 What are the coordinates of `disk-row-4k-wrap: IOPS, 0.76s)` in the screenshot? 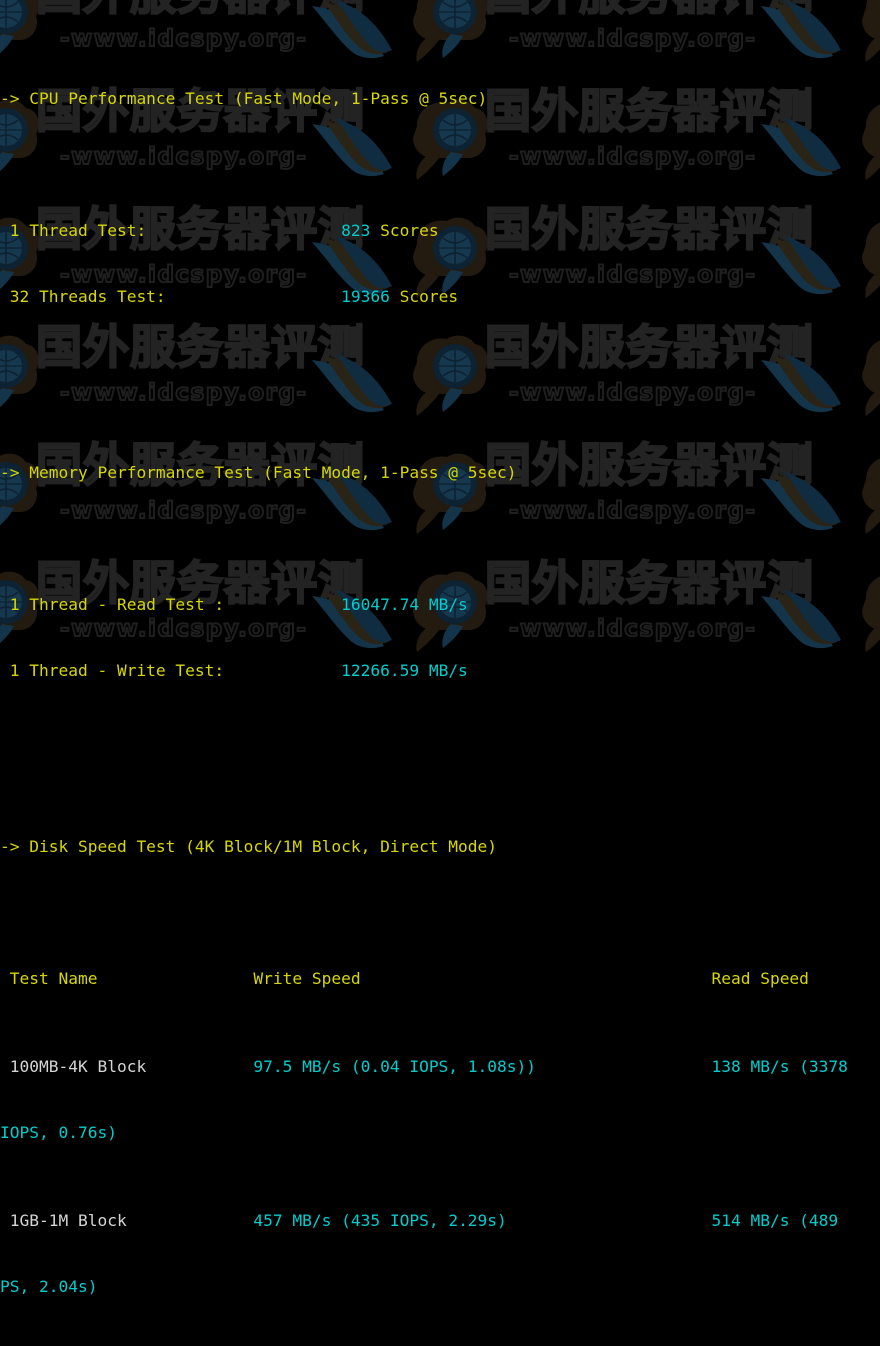 It's located at (58, 1132).